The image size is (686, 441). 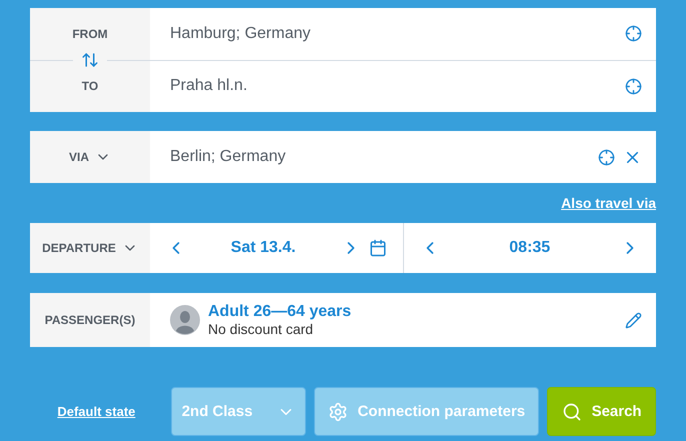 What do you see at coordinates (90, 320) in the screenshot?
I see `passenger-label: PASSENGER(S)` at bounding box center [90, 320].